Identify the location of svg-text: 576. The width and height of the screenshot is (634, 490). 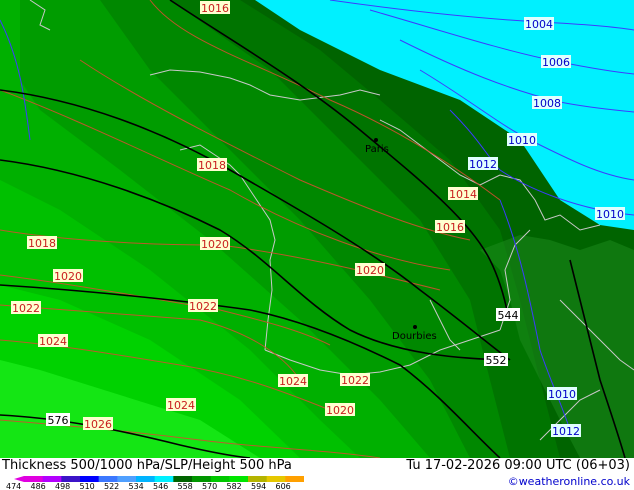
(58, 420).